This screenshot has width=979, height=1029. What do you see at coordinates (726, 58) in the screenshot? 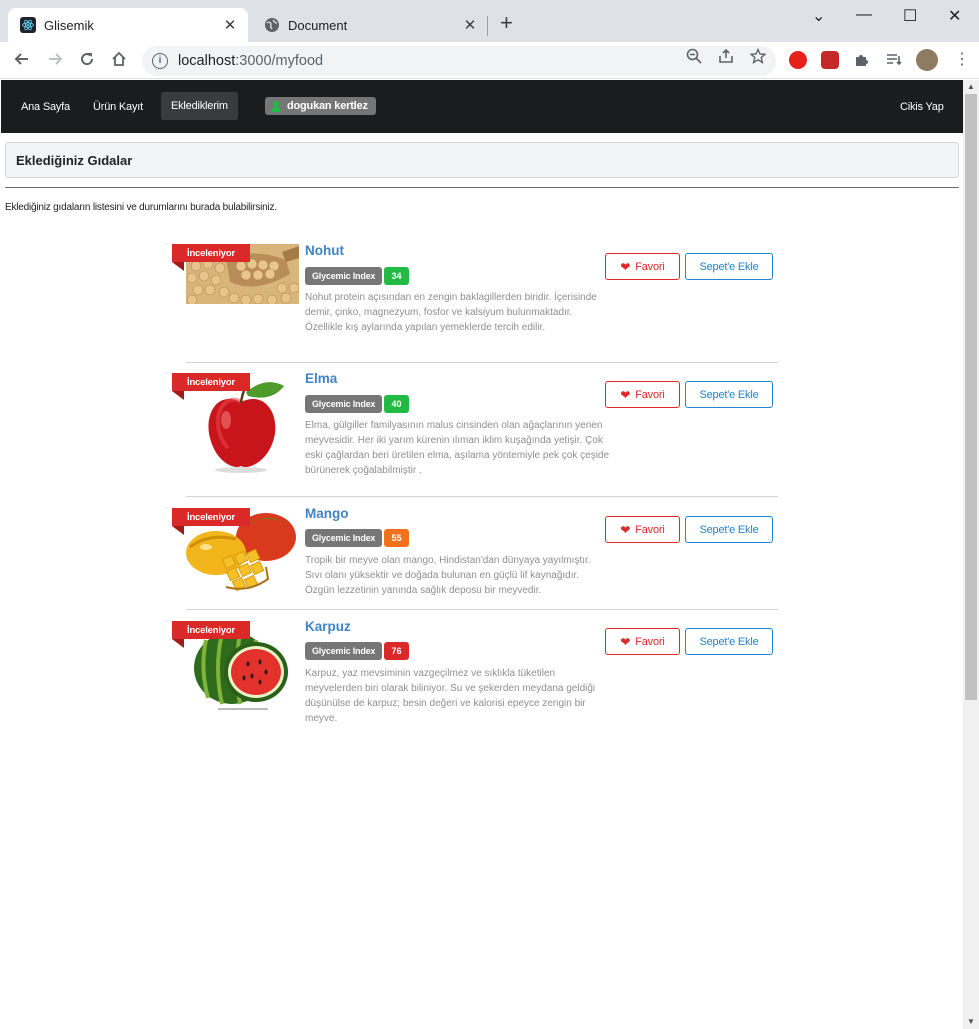
I see `share-icon` at bounding box center [726, 58].